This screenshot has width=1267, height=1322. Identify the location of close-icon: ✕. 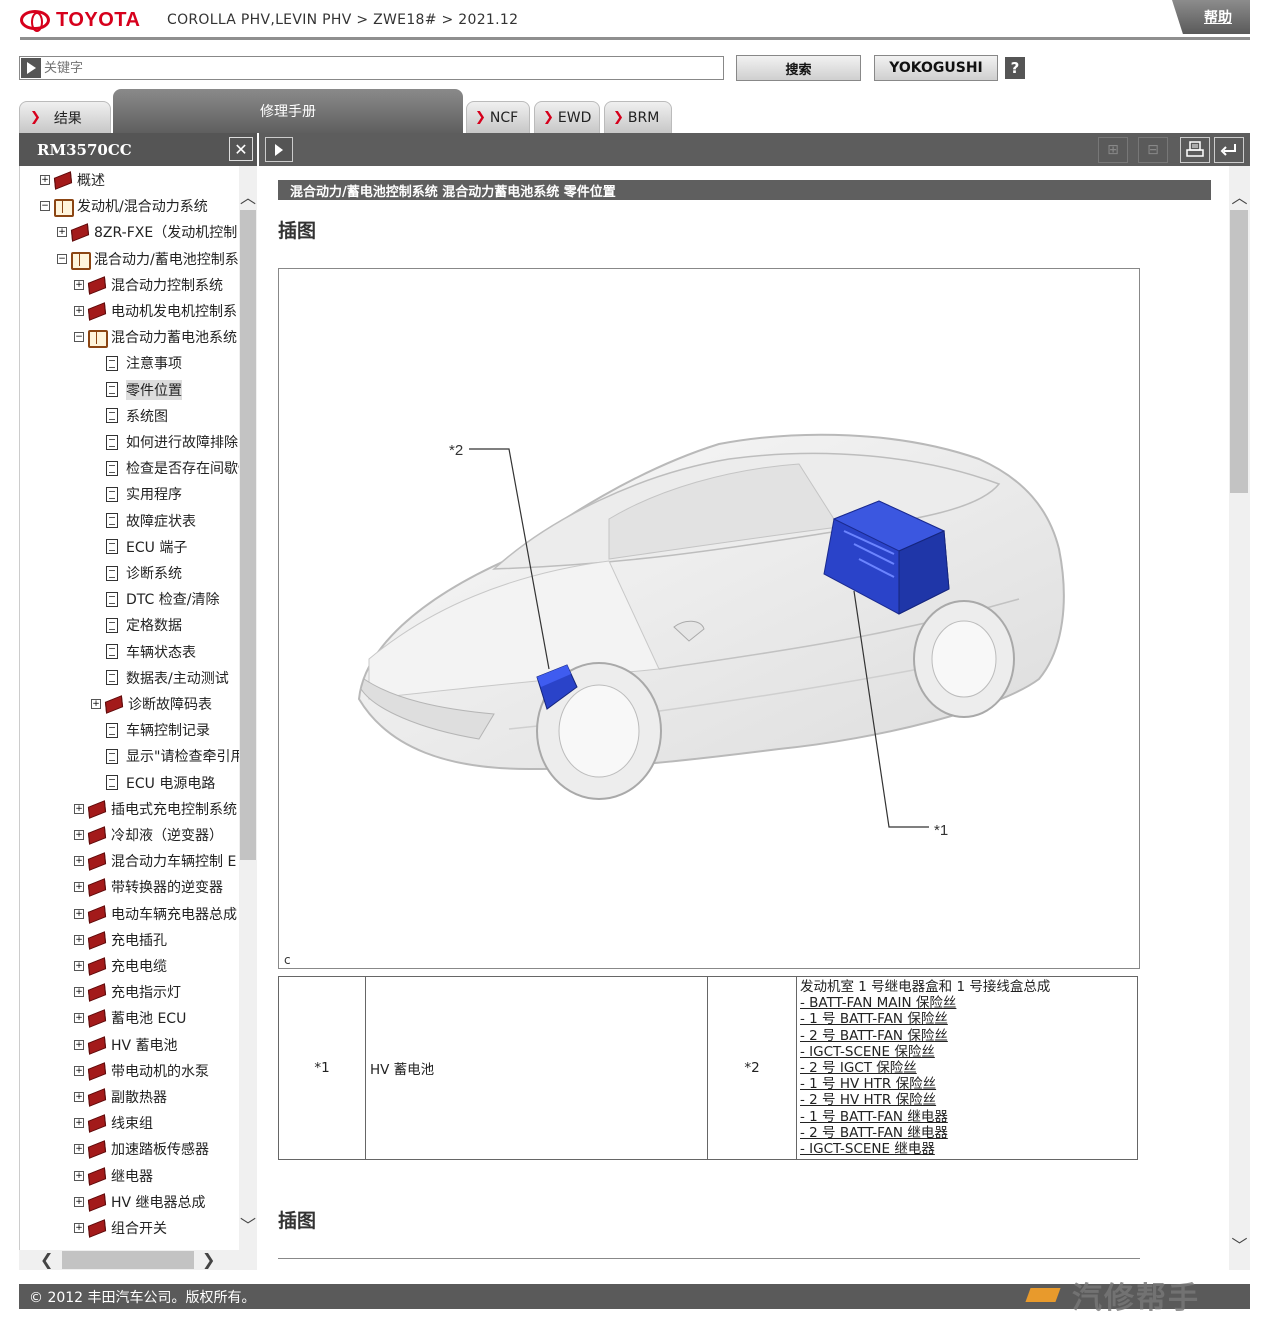
(241, 149).